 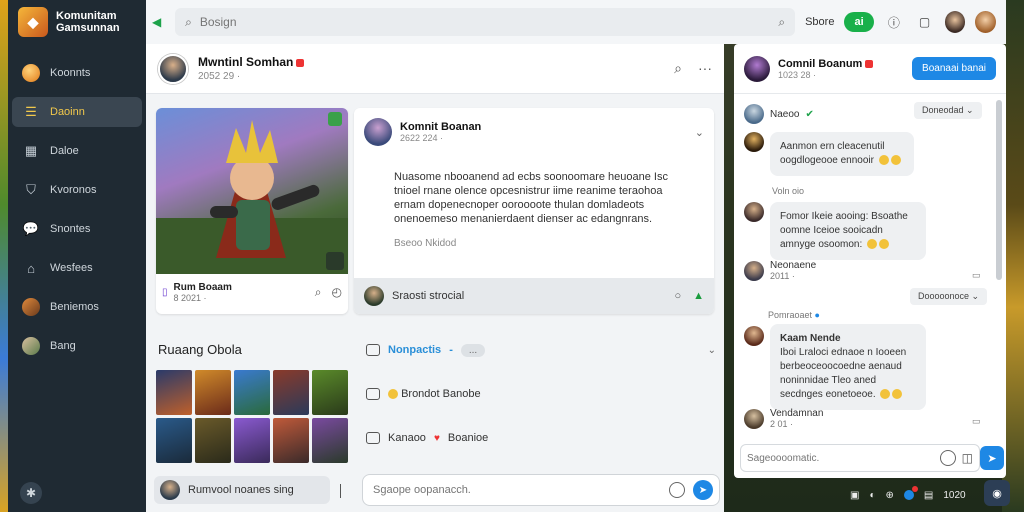 I want to click on store-label: Sbore, so click(x=819, y=22).